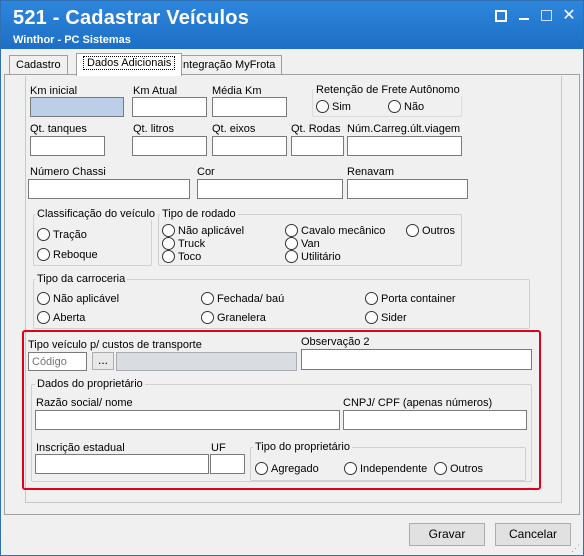 The height and width of the screenshot is (556, 584). What do you see at coordinates (394, 318) in the screenshot?
I see `radio-label: Sider` at bounding box center [394, 318].